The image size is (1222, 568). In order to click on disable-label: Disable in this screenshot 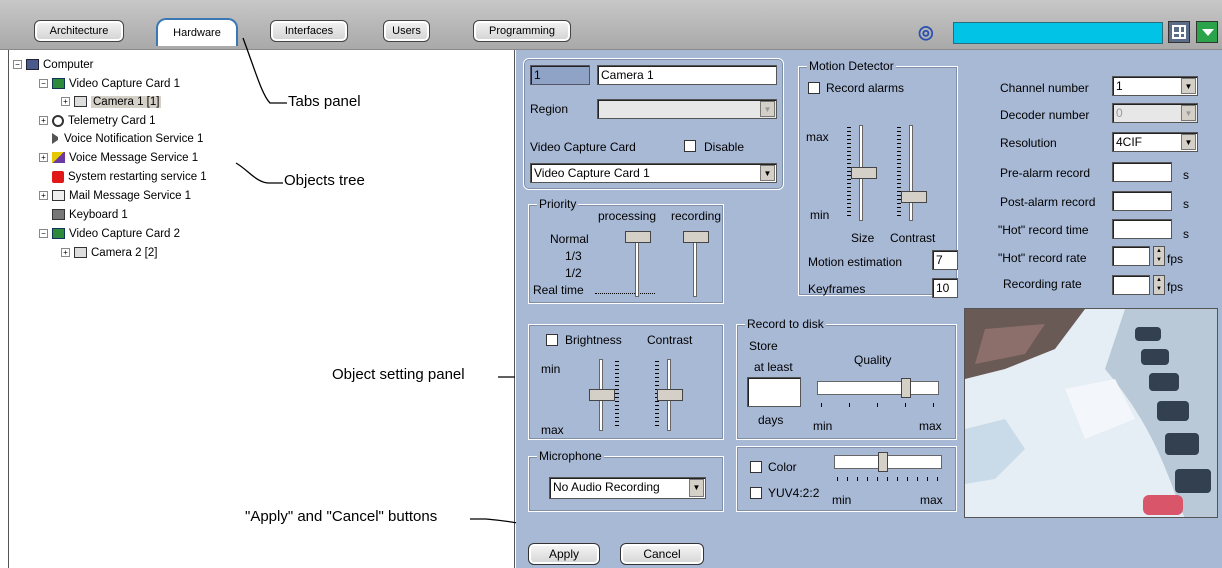, I will do `click(724, 147)`.